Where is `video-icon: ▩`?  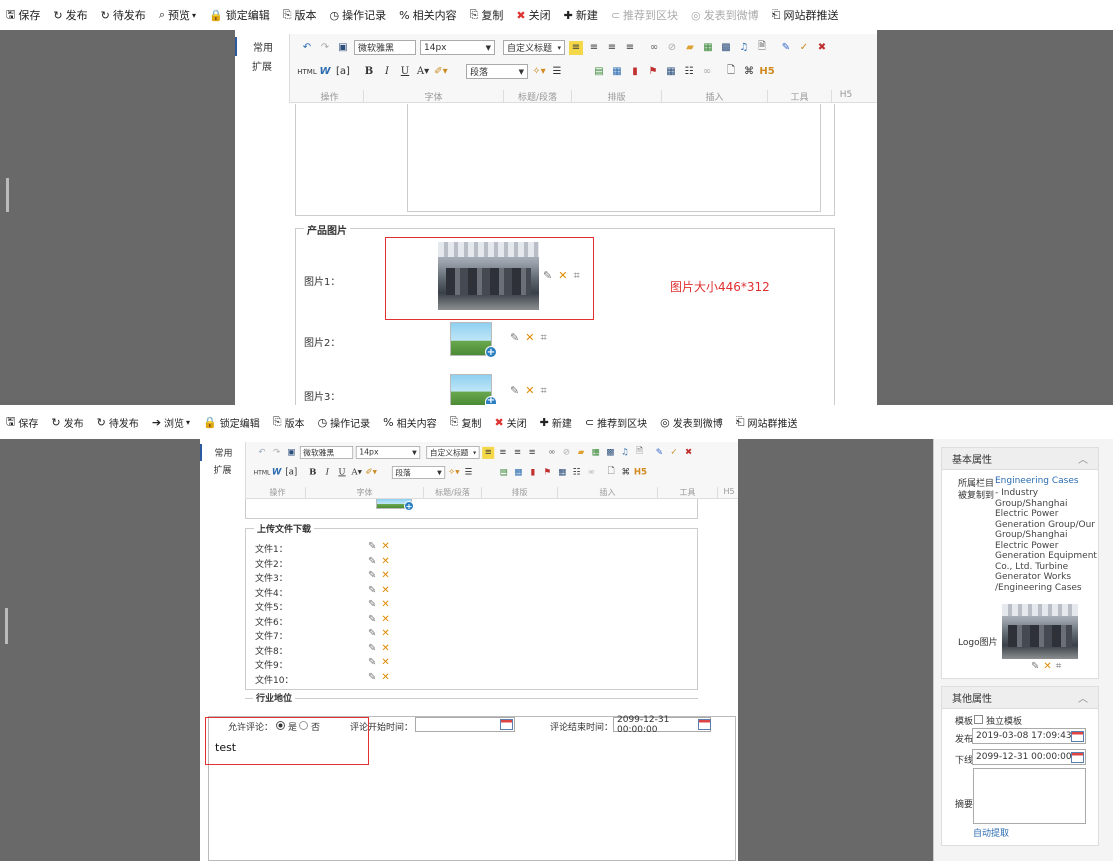 video-icon: ▩ is located at coordinates (726, 48).